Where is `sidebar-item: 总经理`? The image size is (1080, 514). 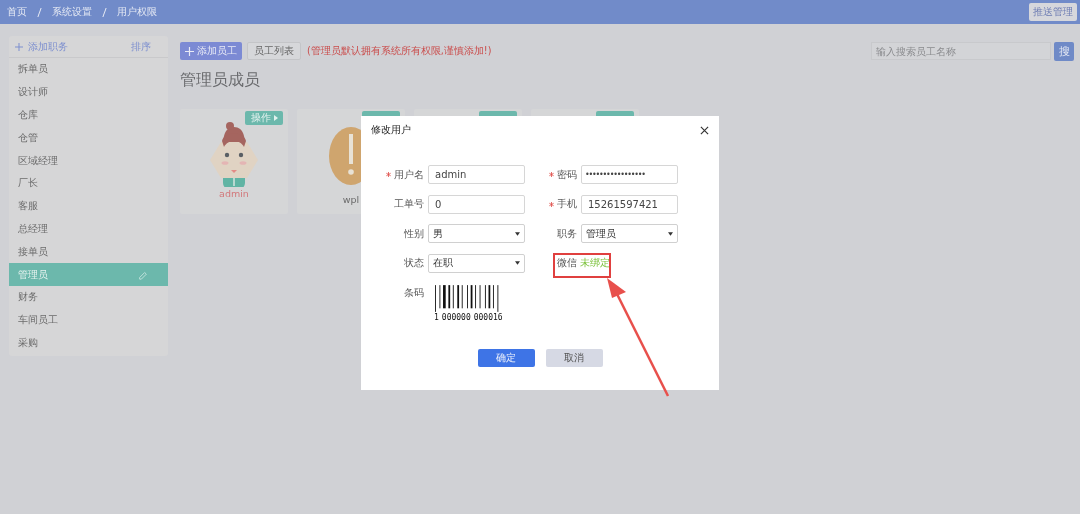 sidebar-item: 总经理 is located at coordinates (88, 229).